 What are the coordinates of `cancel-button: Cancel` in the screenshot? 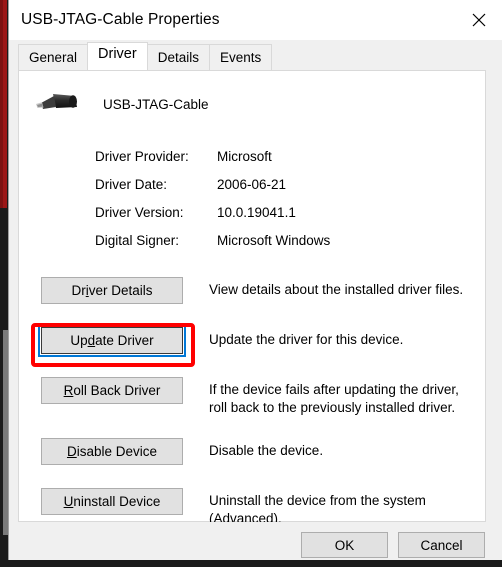 It's located at (441, 545).